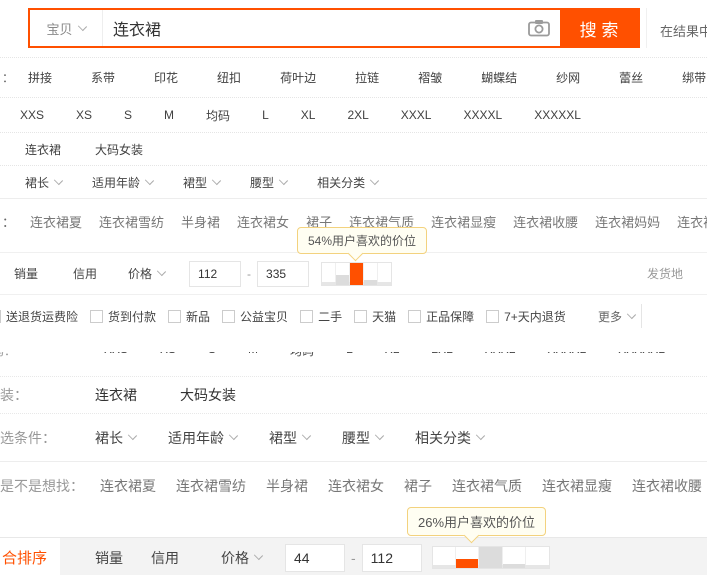 The height and width of the screenshot is (575, 707). I want to click on service-filter-option: 7+天内退货, so click(526, 316).